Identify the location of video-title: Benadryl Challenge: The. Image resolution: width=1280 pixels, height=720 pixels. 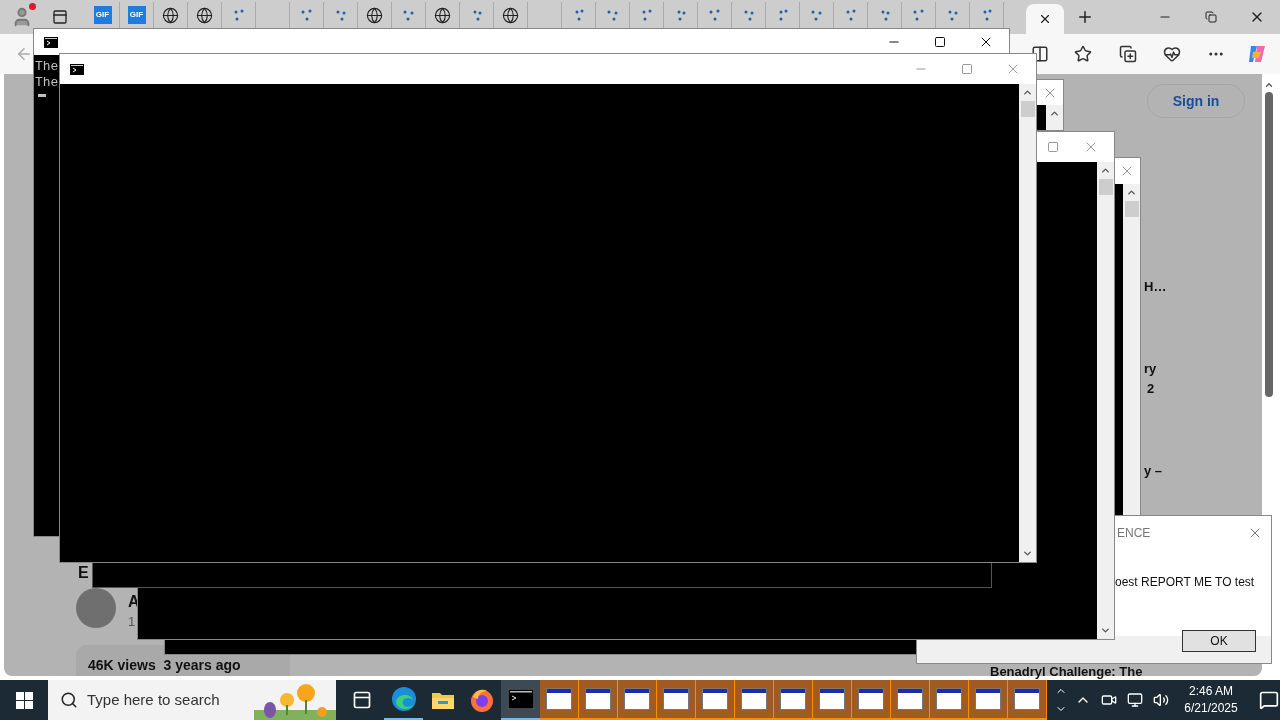
(1066, 672).